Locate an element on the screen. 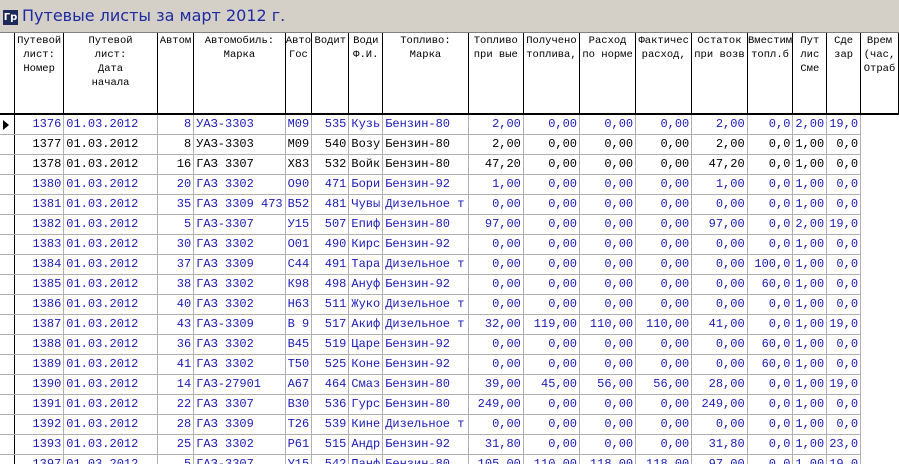 This screenshot has width=899, height=464. table-cell: 511 is located at coordinates (330, 305).